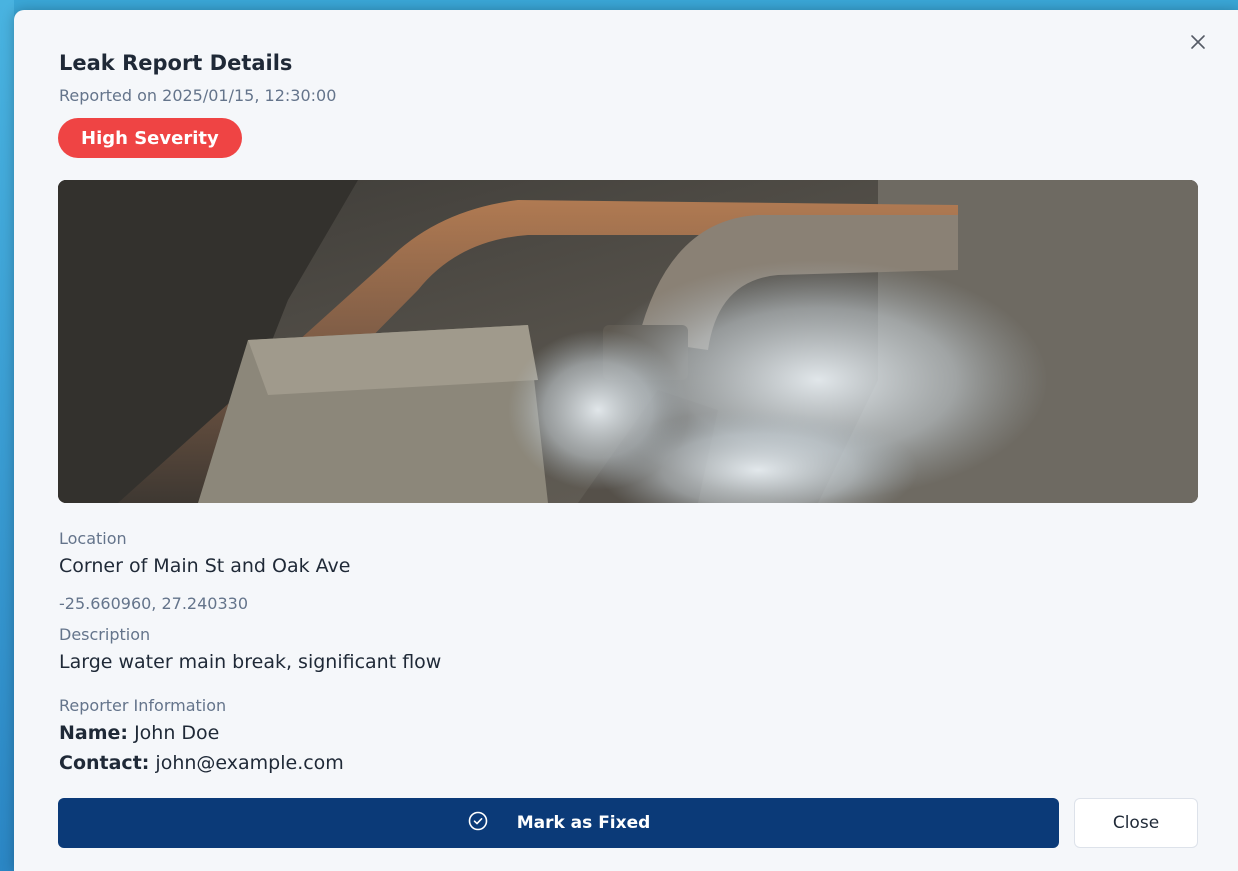 The width and height of the screenshot is (1238, 871). I want to click on reporter-name-value: John Doe, so click(177, 733).